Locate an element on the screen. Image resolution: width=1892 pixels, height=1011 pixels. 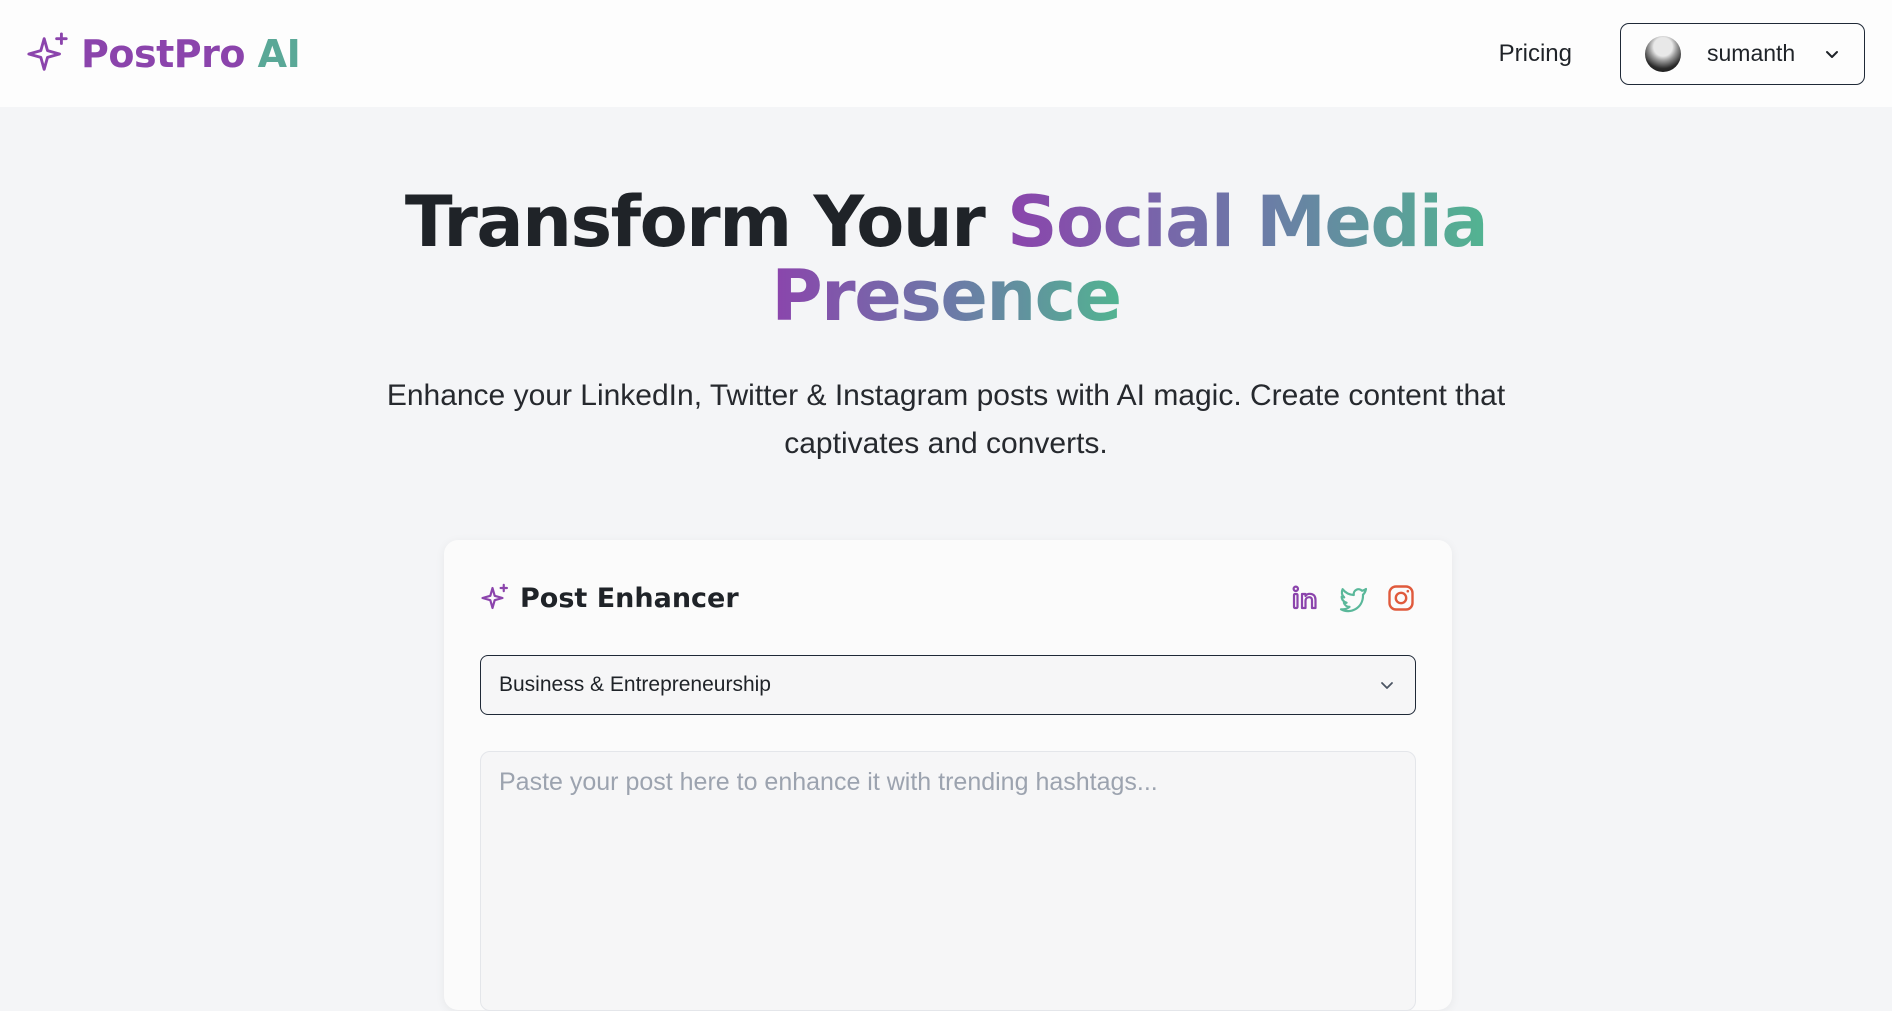
card-title-wrap: Post Enhancer is located at coordinates (609, 598).